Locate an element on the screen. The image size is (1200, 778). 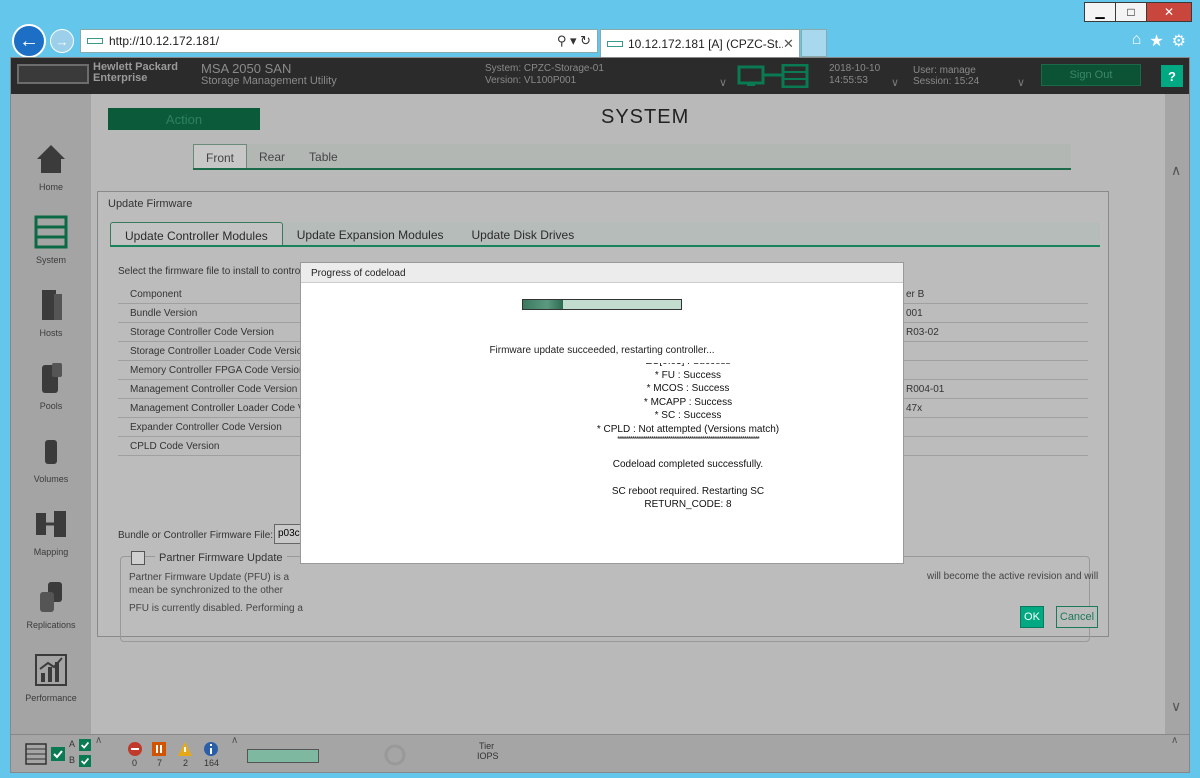
favorites-star-icon: ★ is located at coordinates (1156, 41).